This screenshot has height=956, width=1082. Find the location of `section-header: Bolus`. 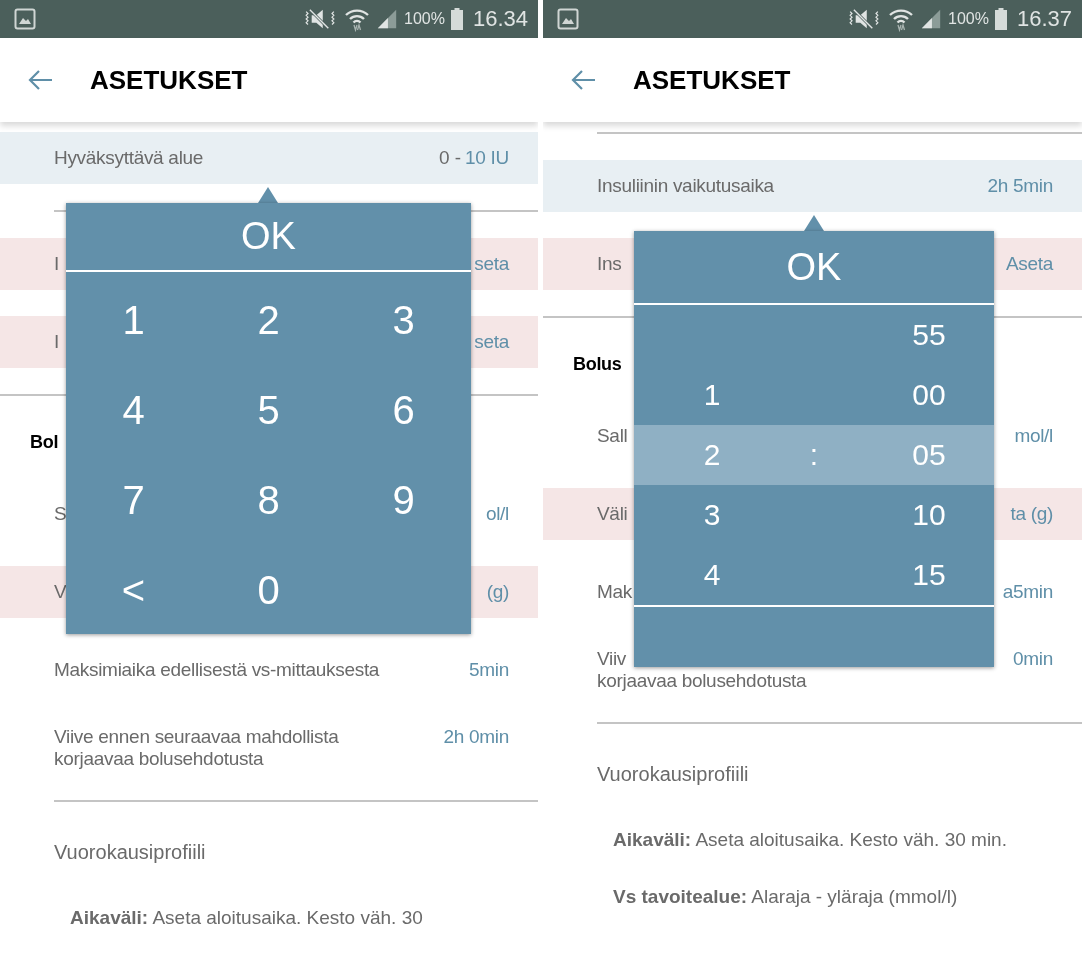

section-header: Bolus is located at coordinates (597, 364).